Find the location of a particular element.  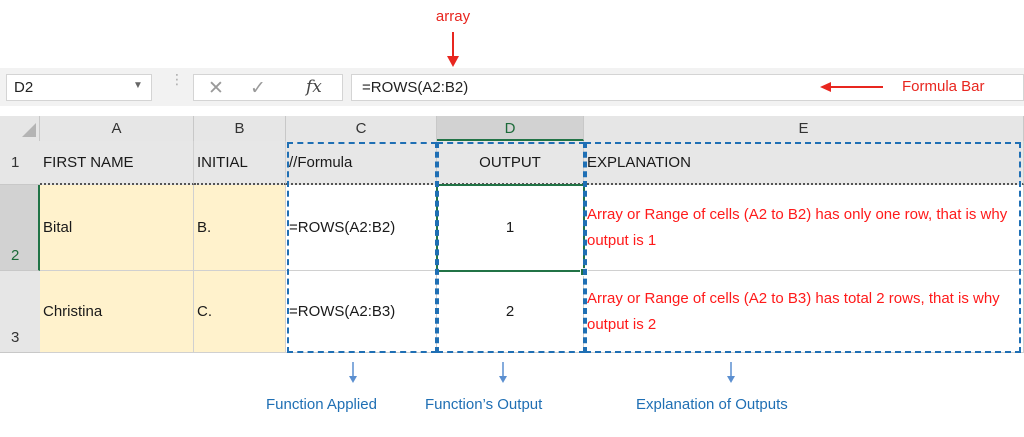

row-header-1: 1 is located at coordinates (20, 163).